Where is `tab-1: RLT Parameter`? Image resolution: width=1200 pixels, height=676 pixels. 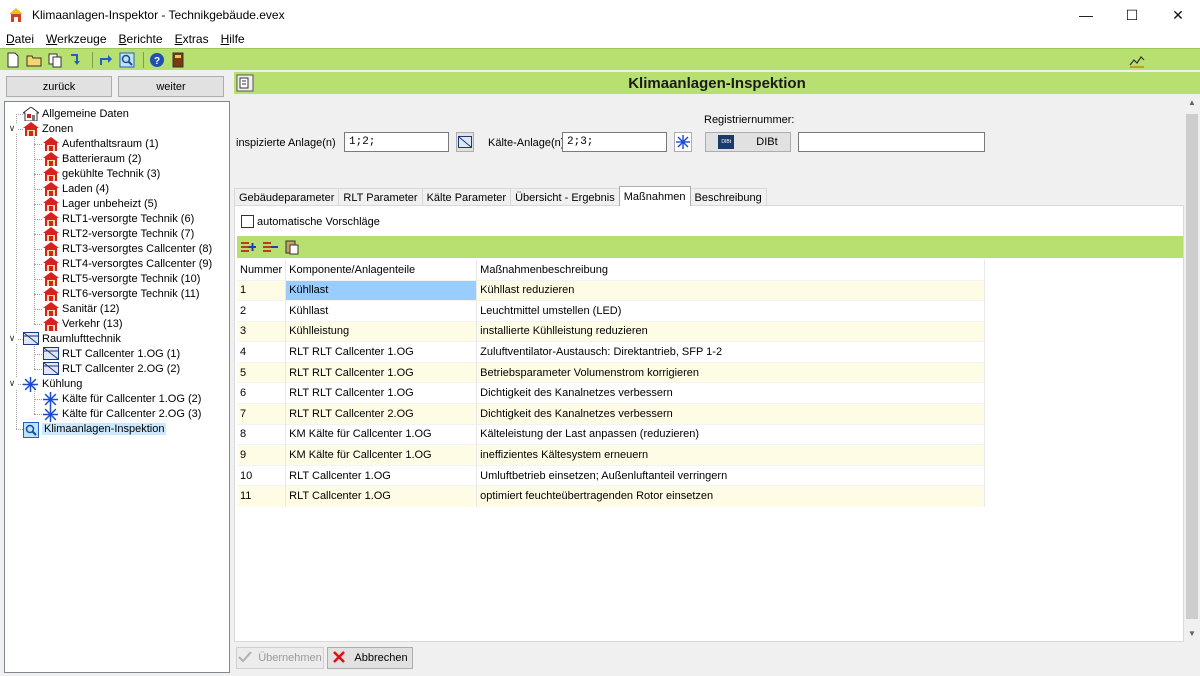
tab-1: RLT Parameter is located at coordinates (380, 197).